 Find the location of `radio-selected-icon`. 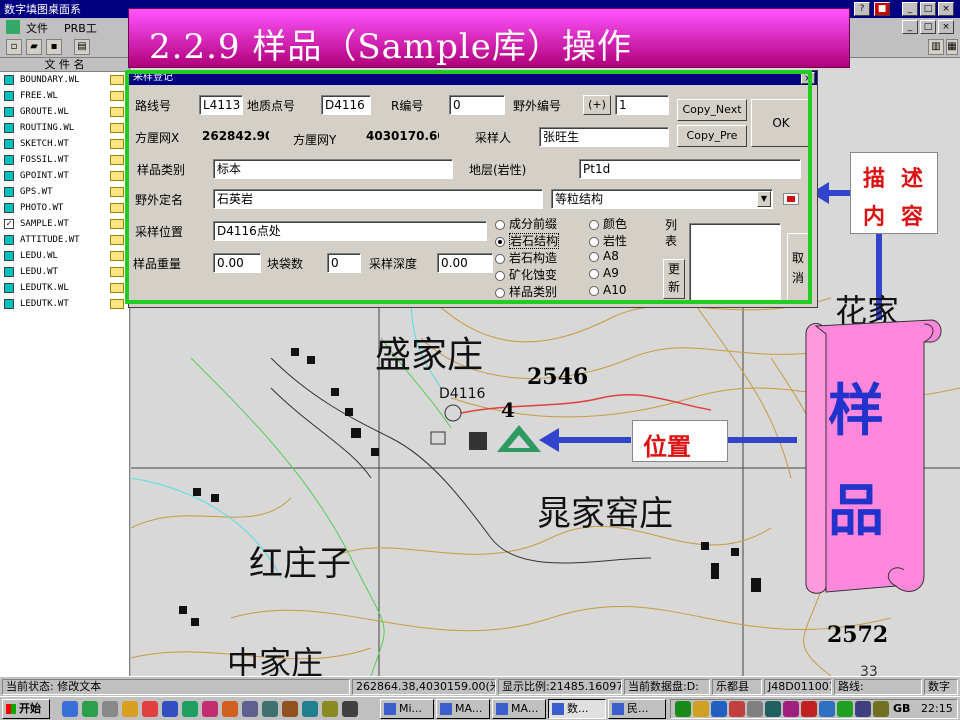

radio-selected-icon is located at coordinates (500, 241).